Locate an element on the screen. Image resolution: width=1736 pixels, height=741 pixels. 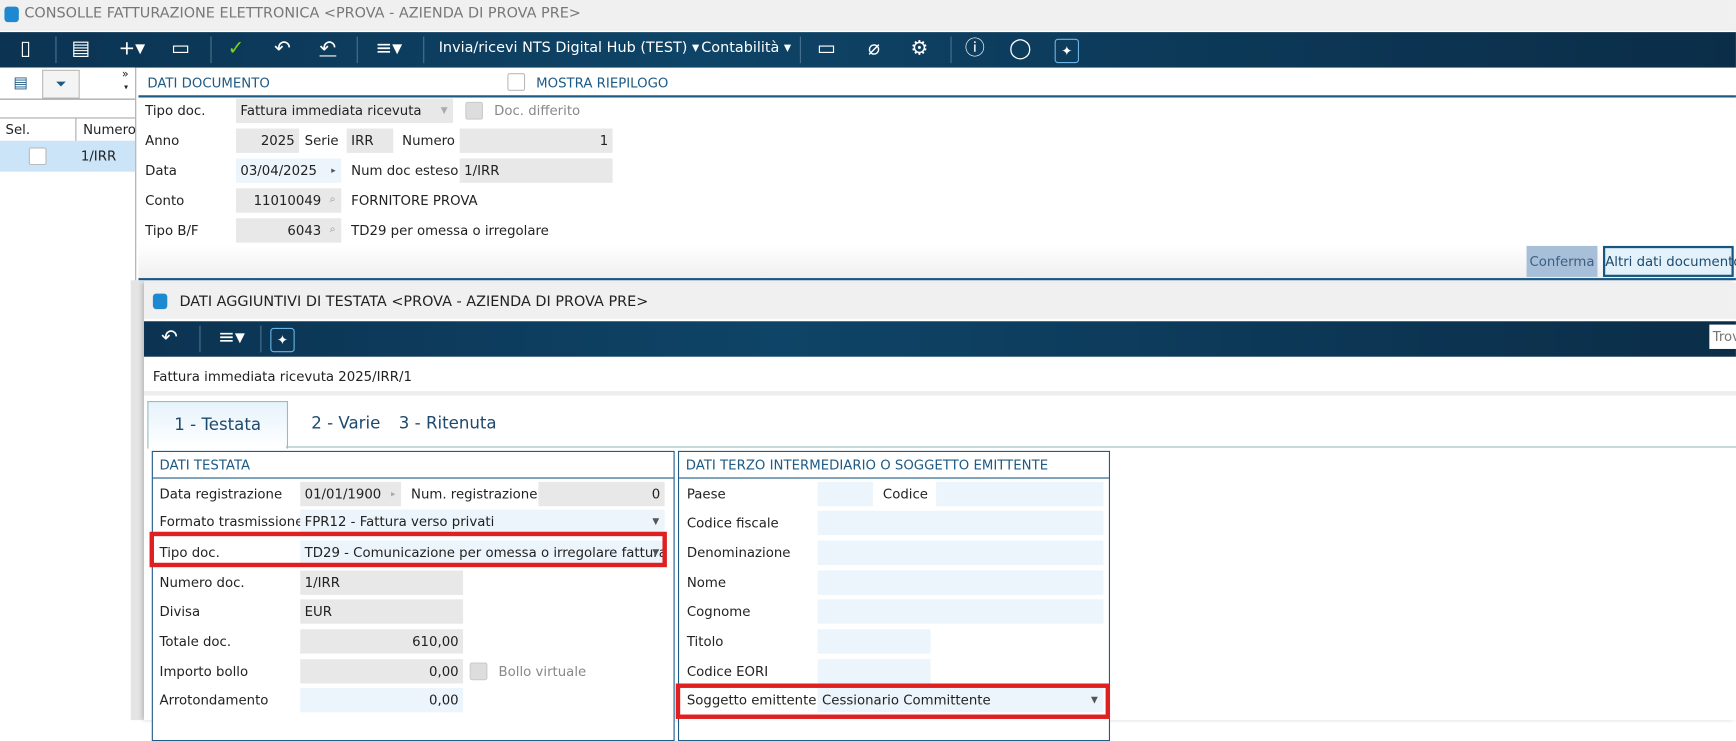
doc-differito-label: Doc. differito is located at coordinates (537, 111).